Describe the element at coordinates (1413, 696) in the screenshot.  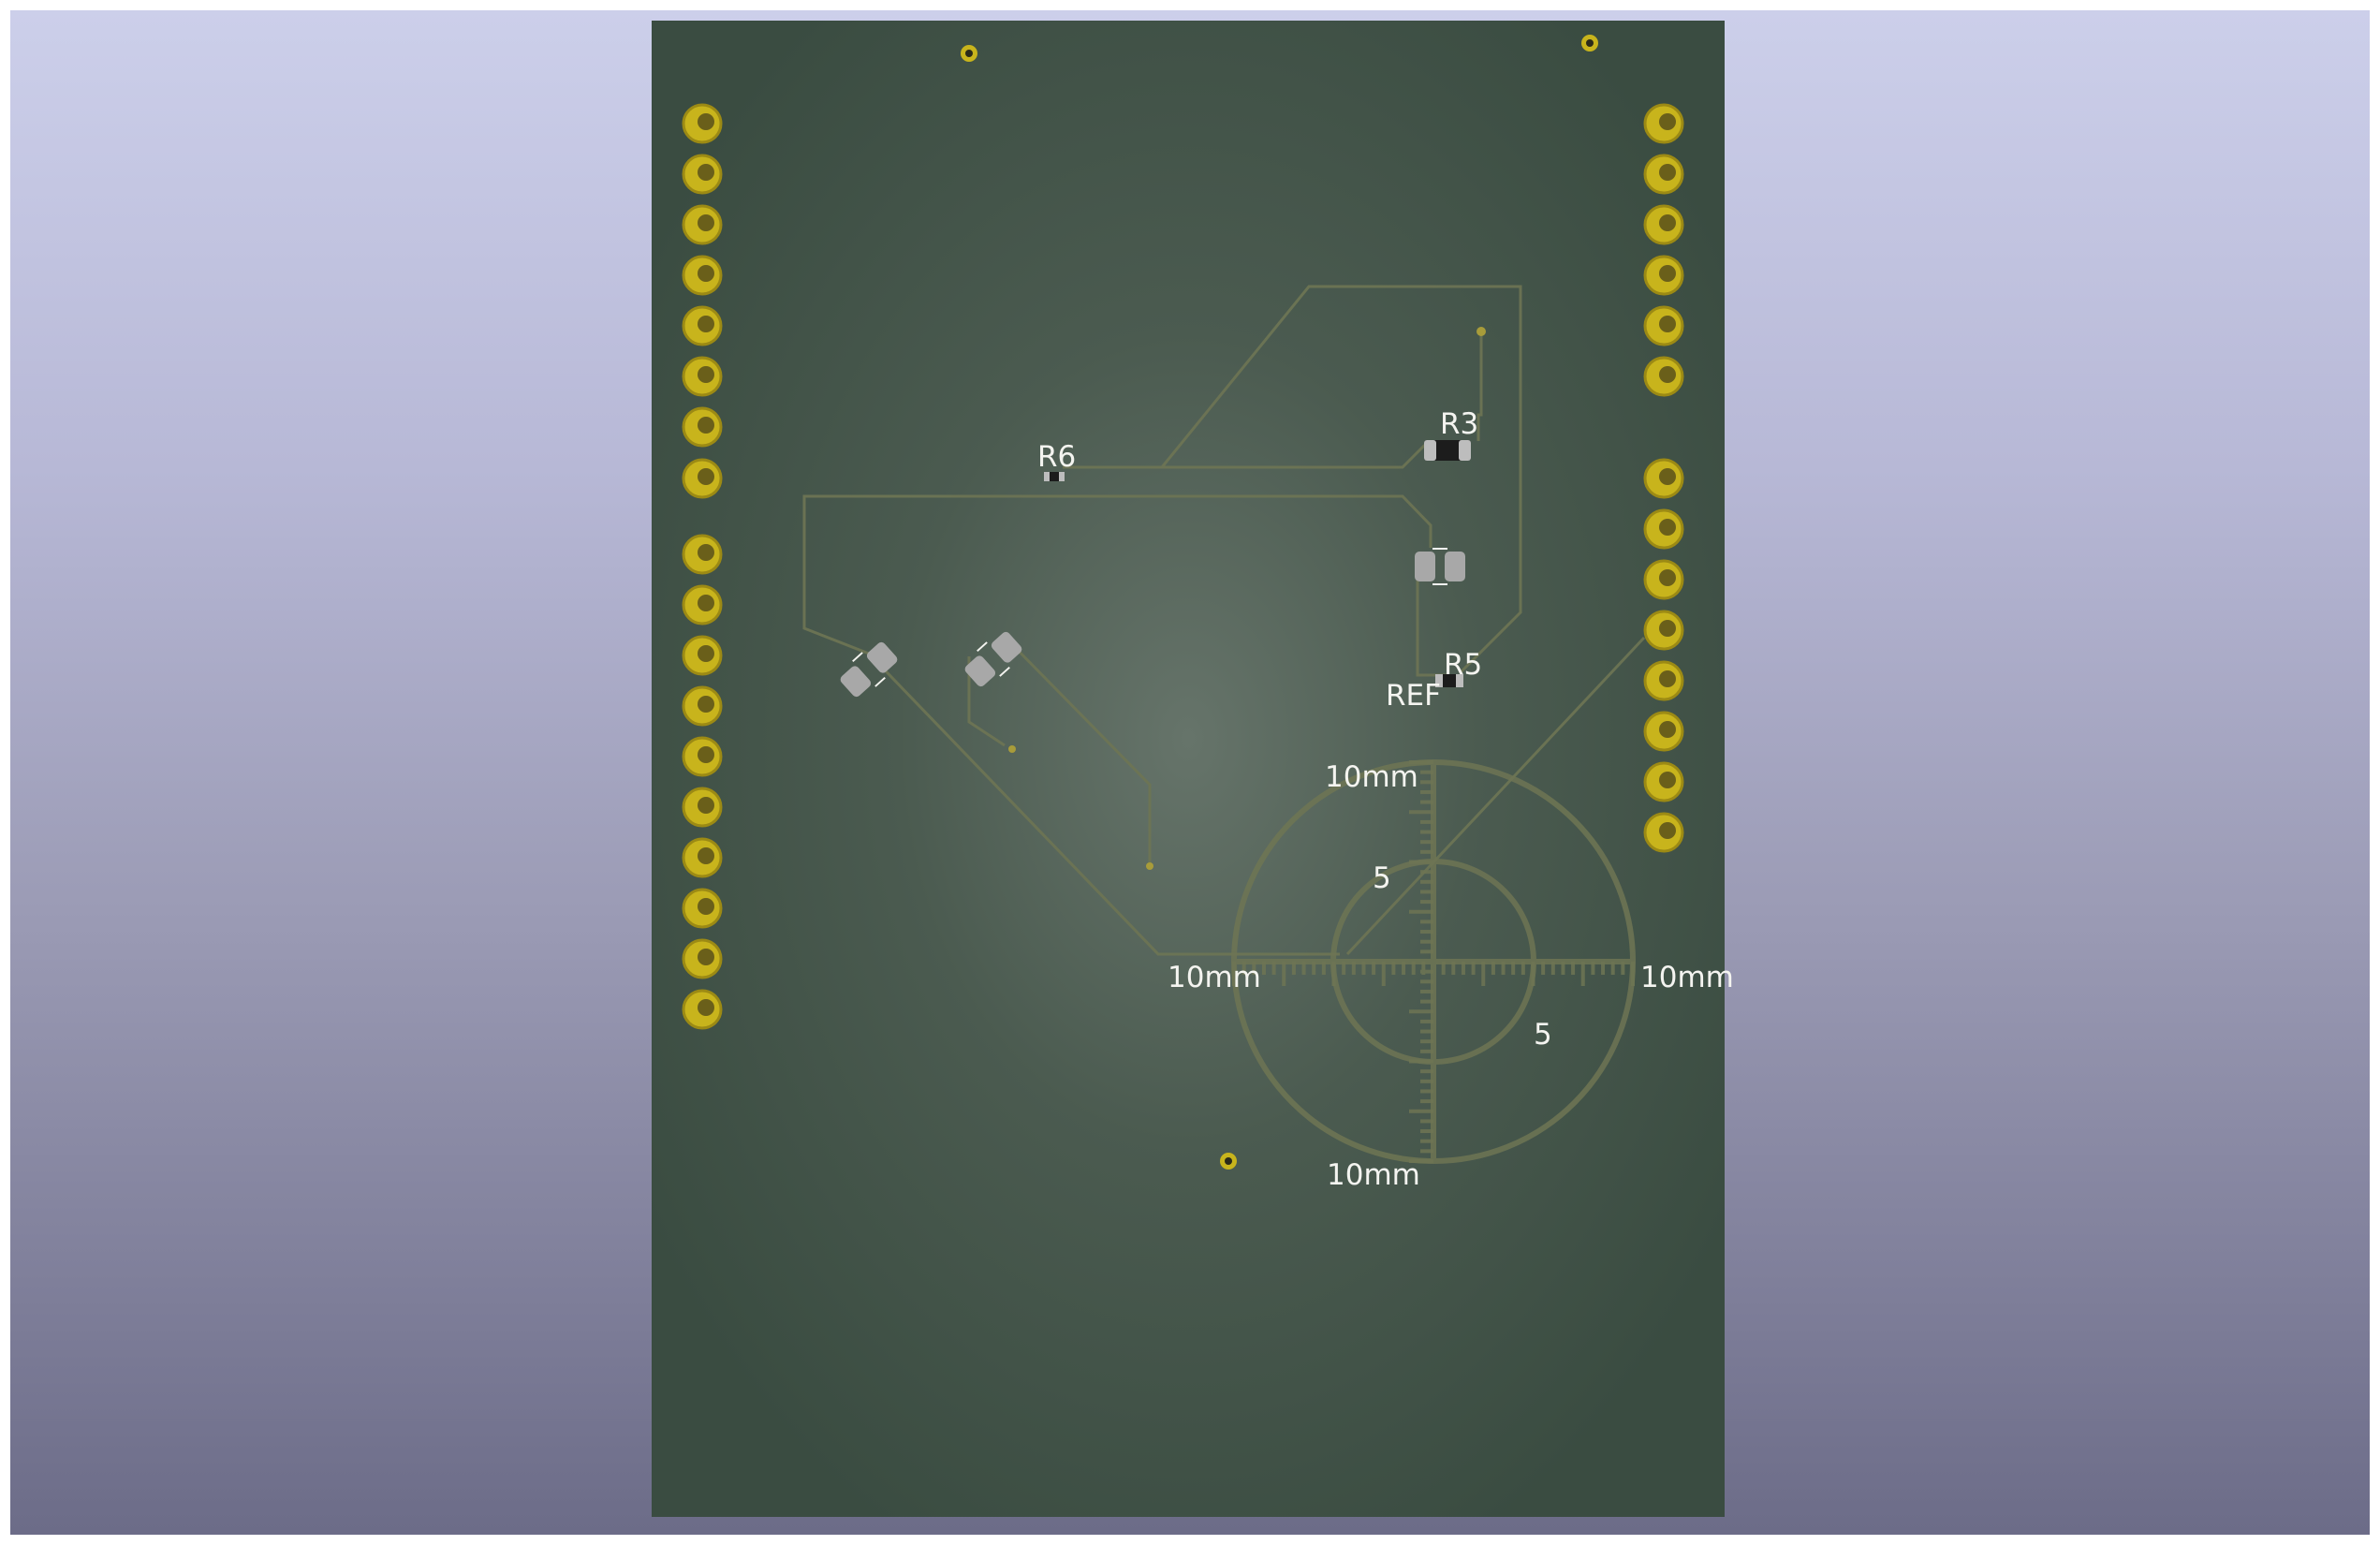
I see `ref-ref: REF` at that location.